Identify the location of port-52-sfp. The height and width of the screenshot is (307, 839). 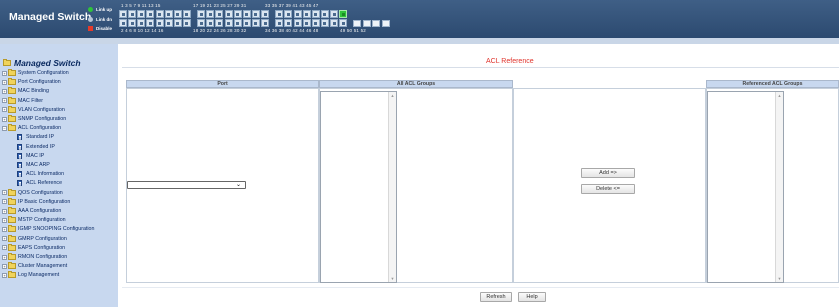
(385, 23).